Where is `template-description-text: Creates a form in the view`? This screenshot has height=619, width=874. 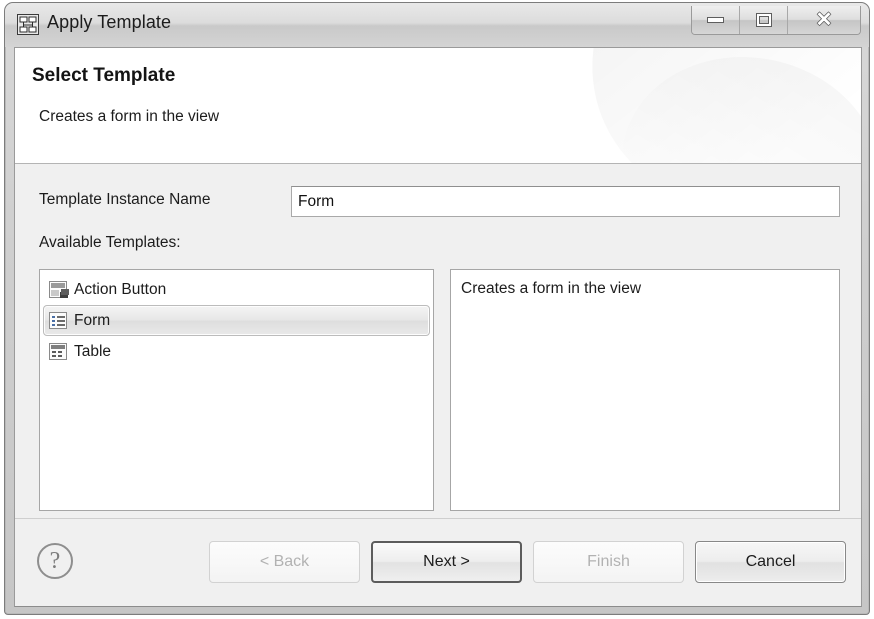
template-description-text: Creates a form in the view is located at coordinates (551, 288).